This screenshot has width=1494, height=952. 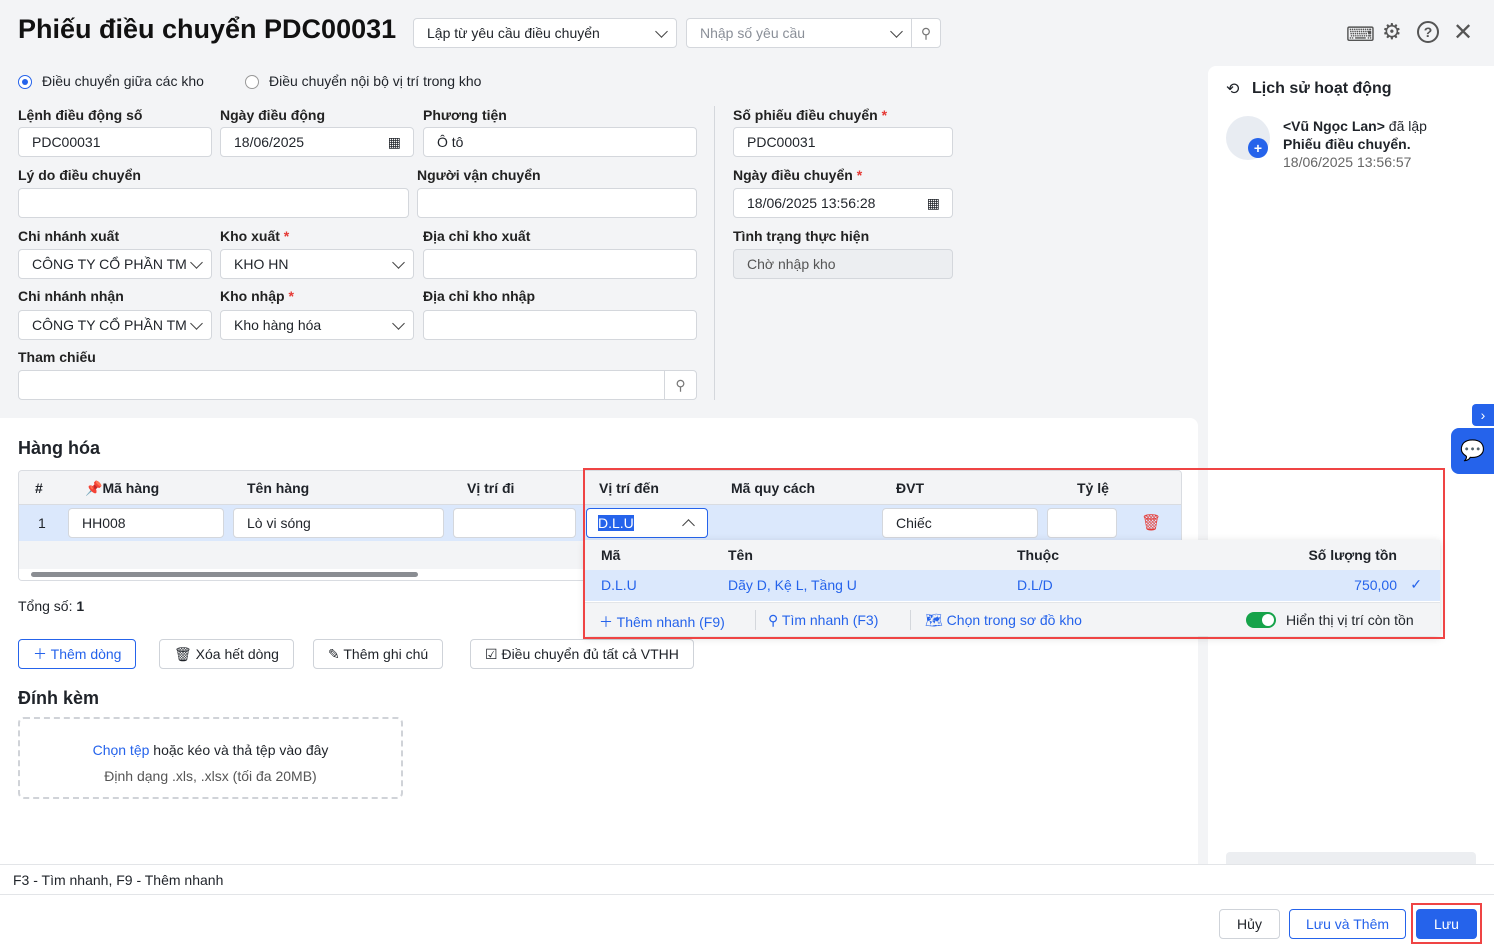 I want to click on label-text: Số phiếu điều chuyển, so click(x=805, y=115).